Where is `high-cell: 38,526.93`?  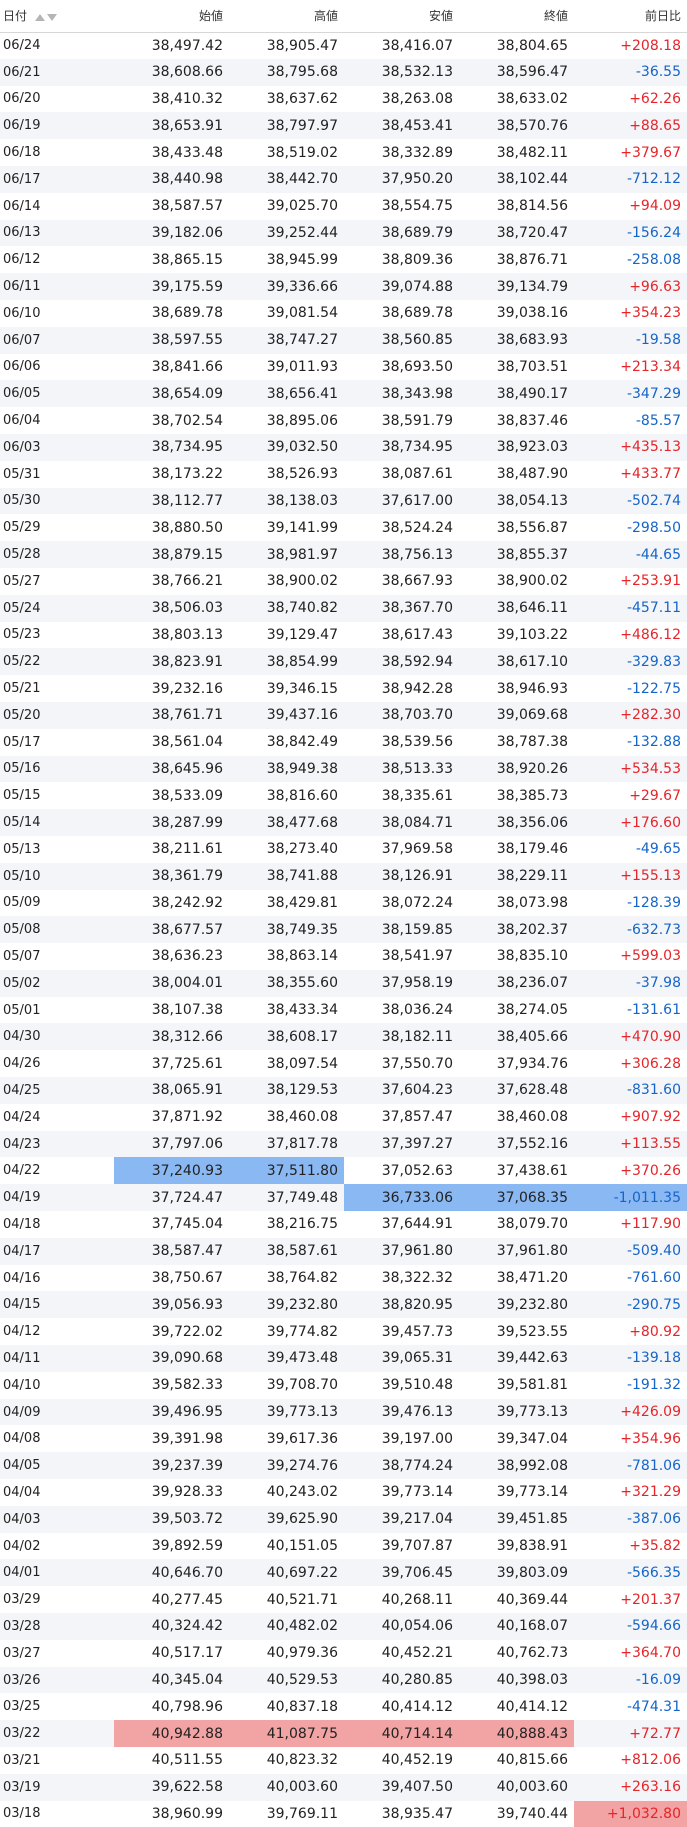 high-cell: 38,526.93 is located at coordinates (302, 474).